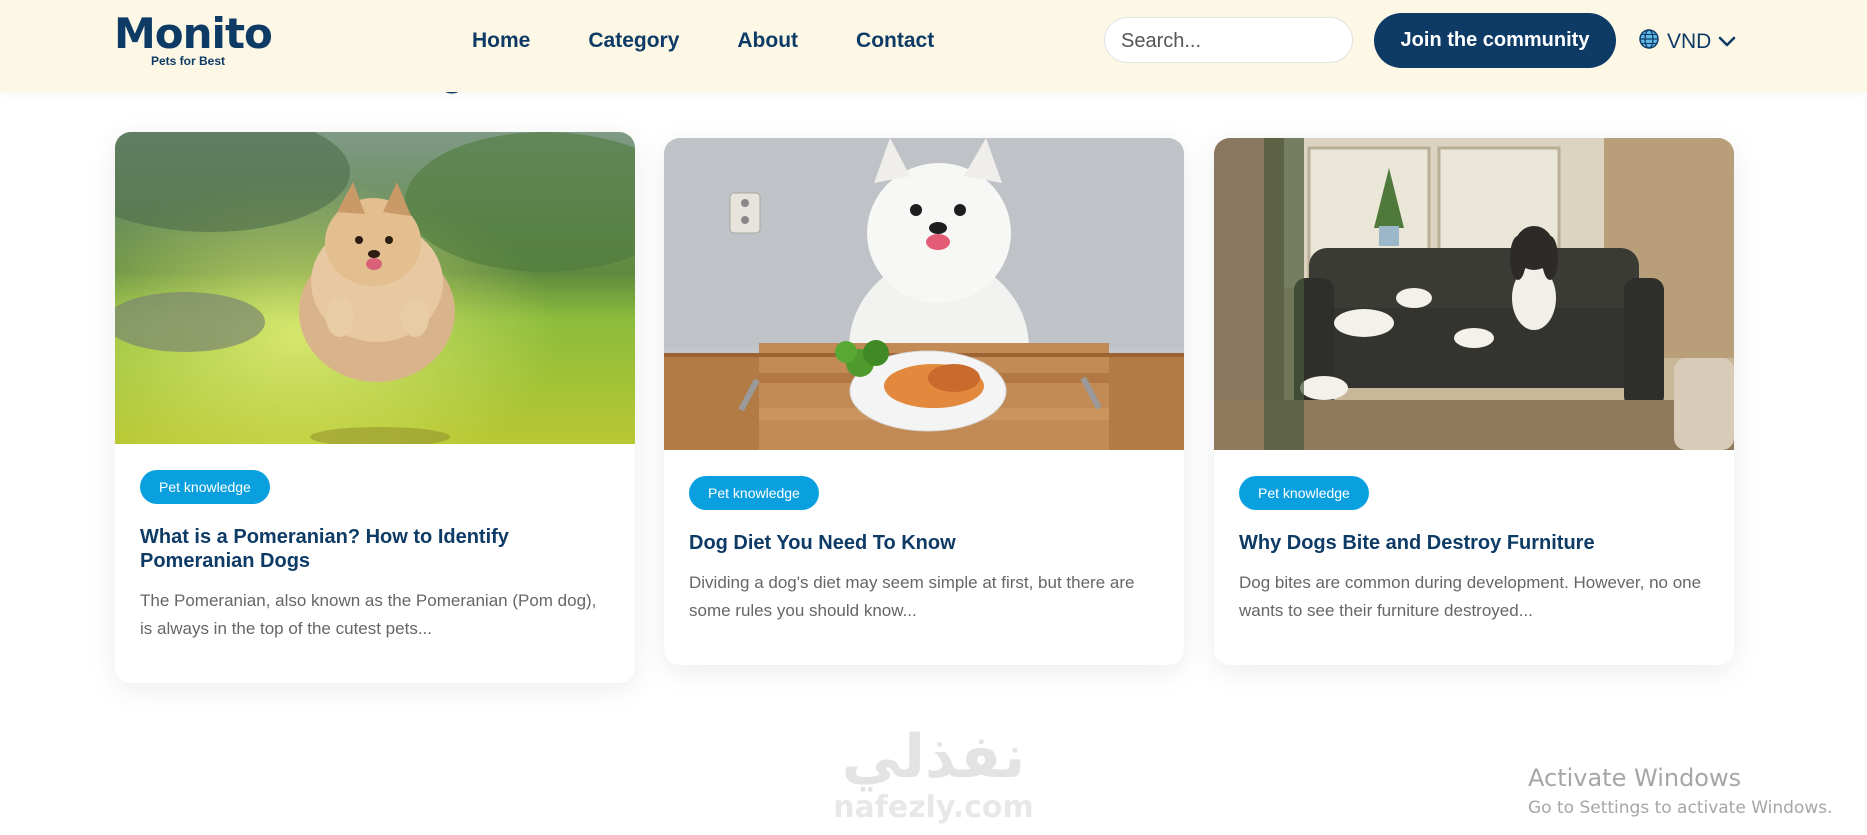  What do you see at coordinates (895, 41) in the screenshot?
I see `nav-contact: Contact` at bounding box center [895, 41].